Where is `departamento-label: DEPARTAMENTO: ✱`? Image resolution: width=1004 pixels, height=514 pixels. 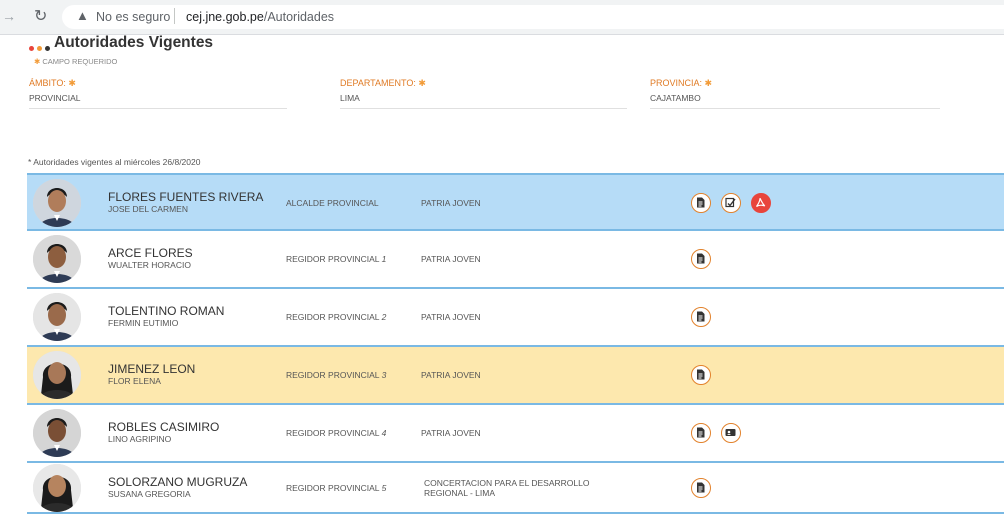
departamento-label: DEPARTAMENTO: ✱ is located at coordinates (383, 83).